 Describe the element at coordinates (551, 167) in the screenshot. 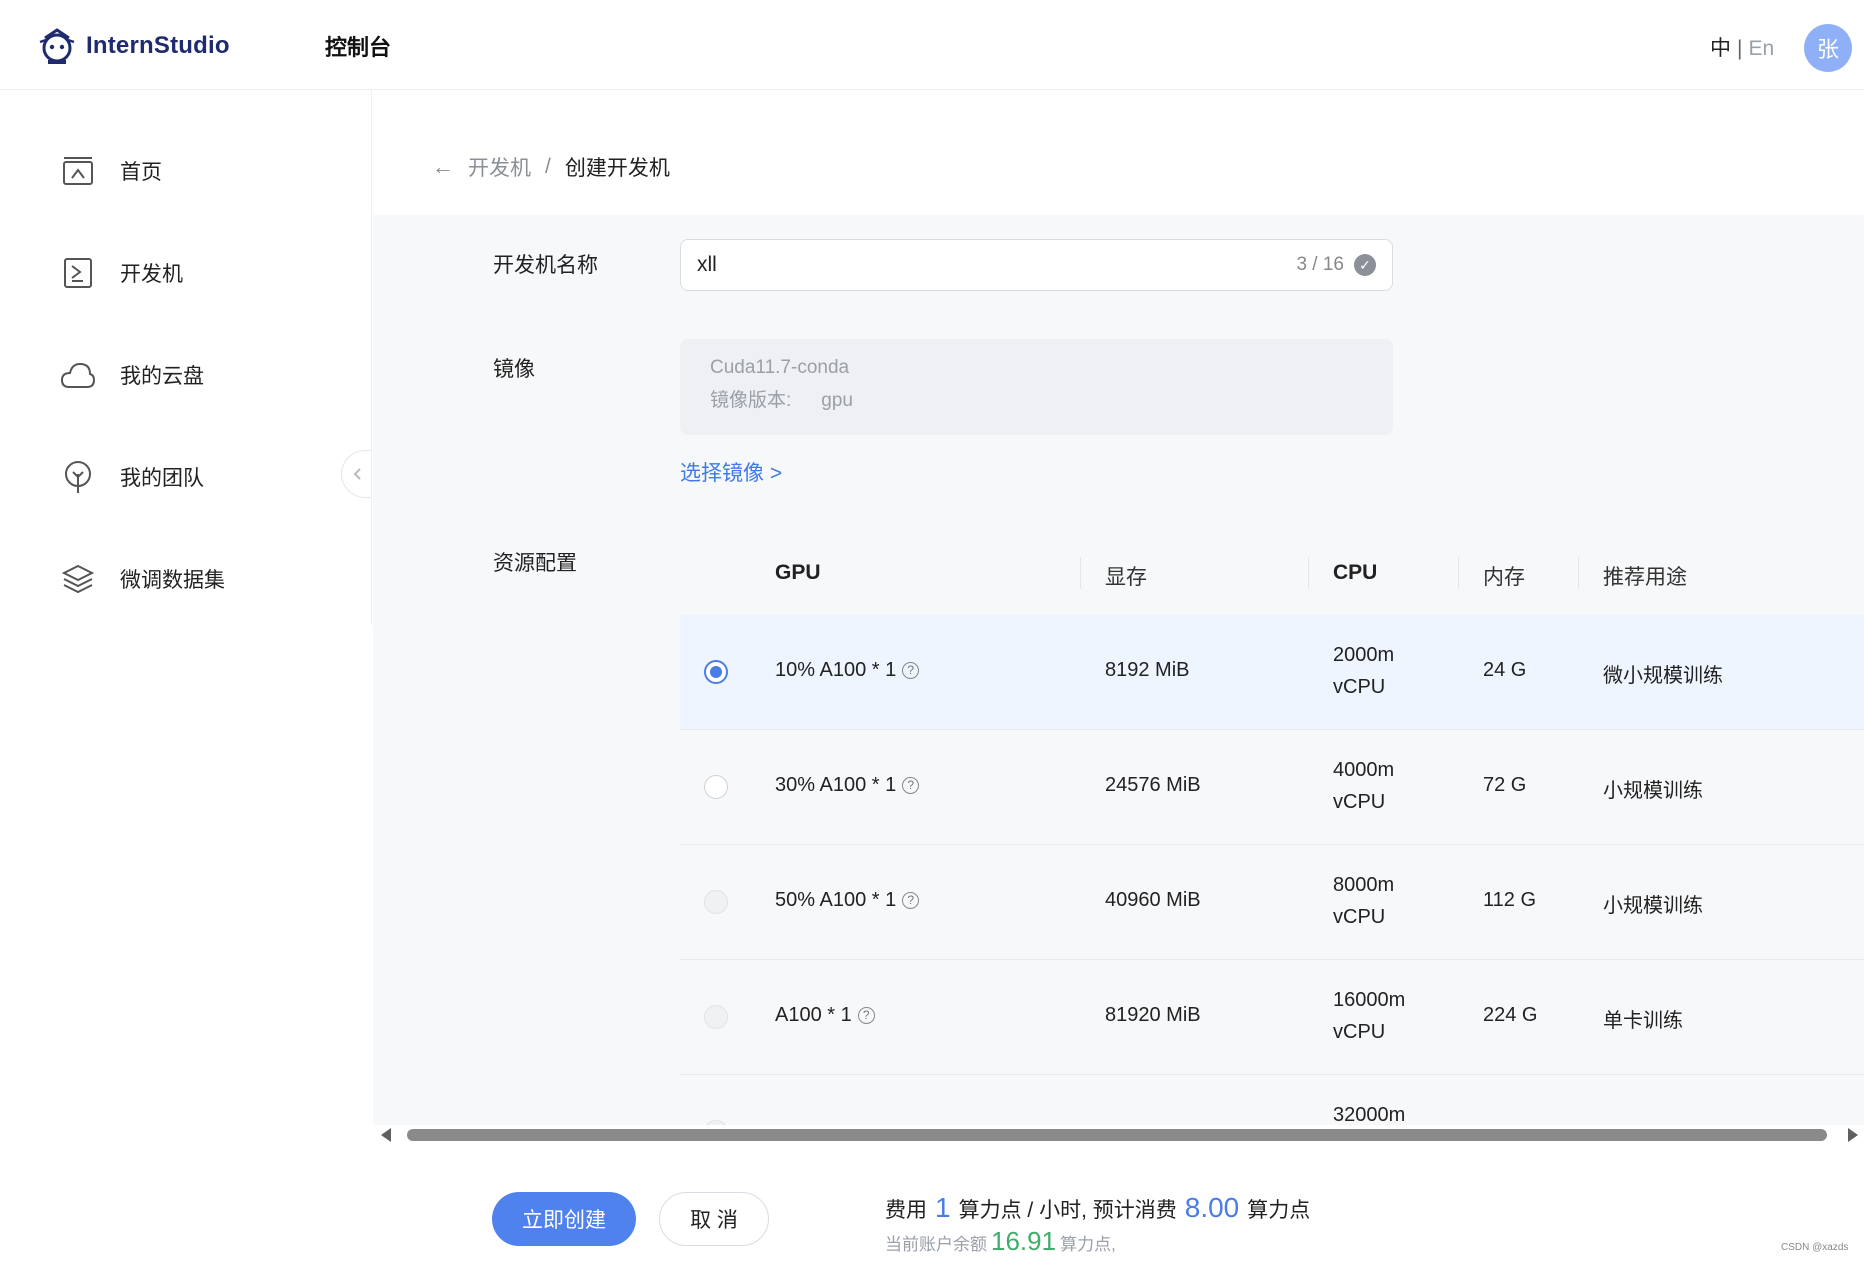

I see `breadcrumb: ← 开发机 / 创建开发机` at that location.